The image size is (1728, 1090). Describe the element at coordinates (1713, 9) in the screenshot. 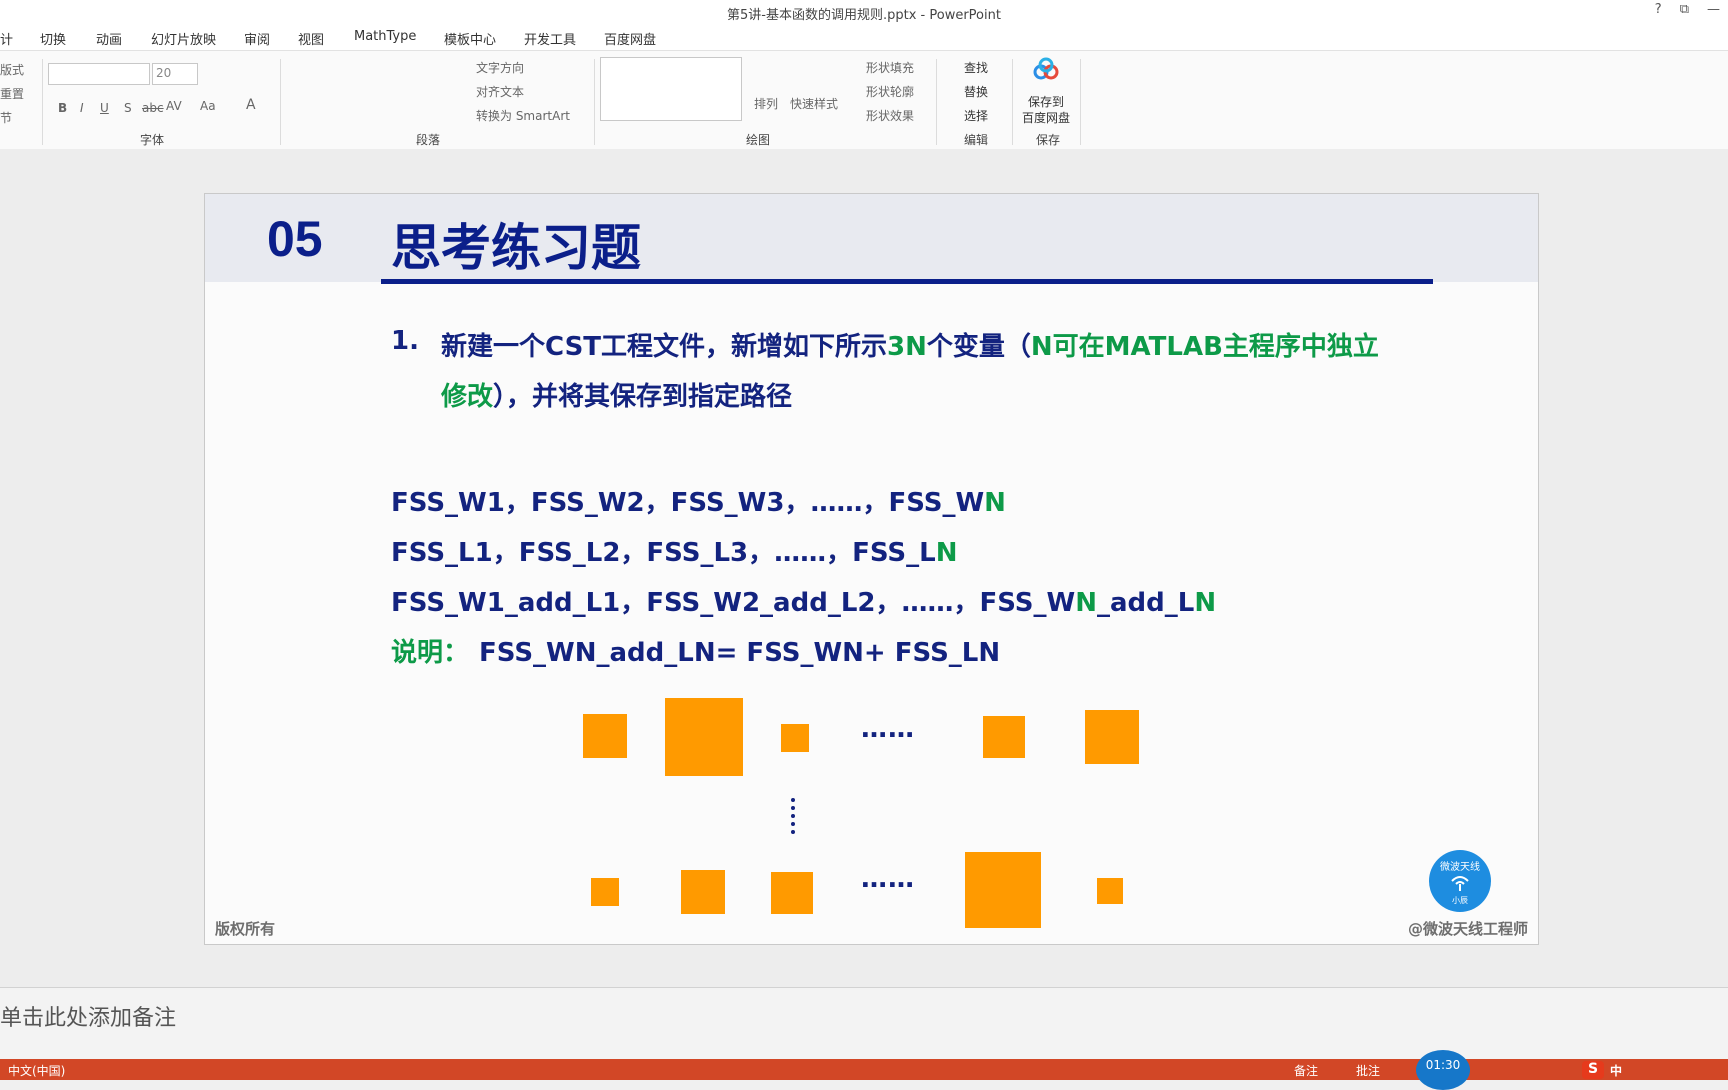

I see `minimize-button: —` at that location.